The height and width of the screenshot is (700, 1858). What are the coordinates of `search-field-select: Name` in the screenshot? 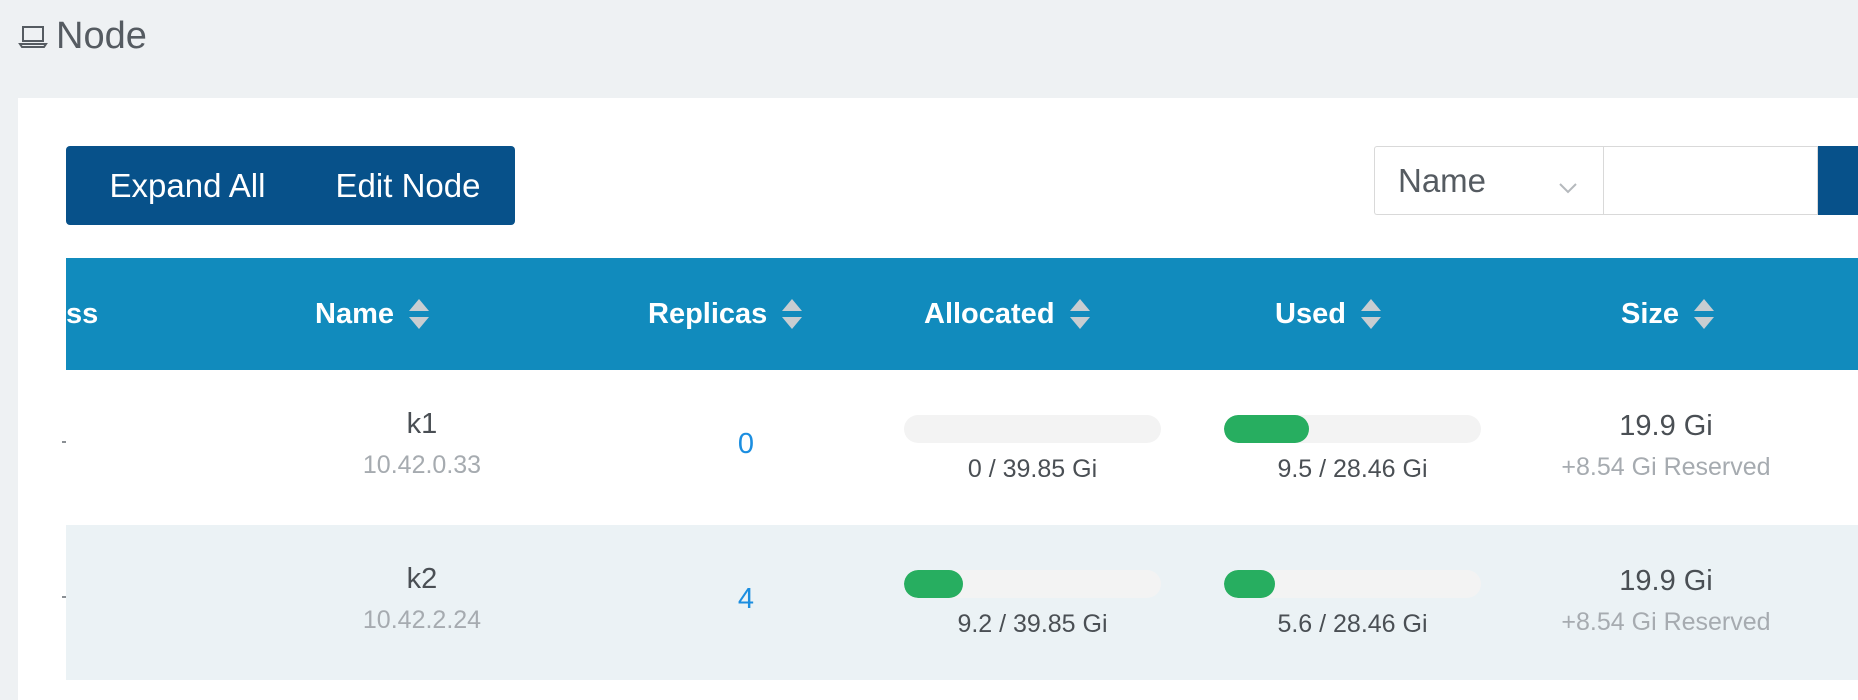 It's located at (1488, 180).